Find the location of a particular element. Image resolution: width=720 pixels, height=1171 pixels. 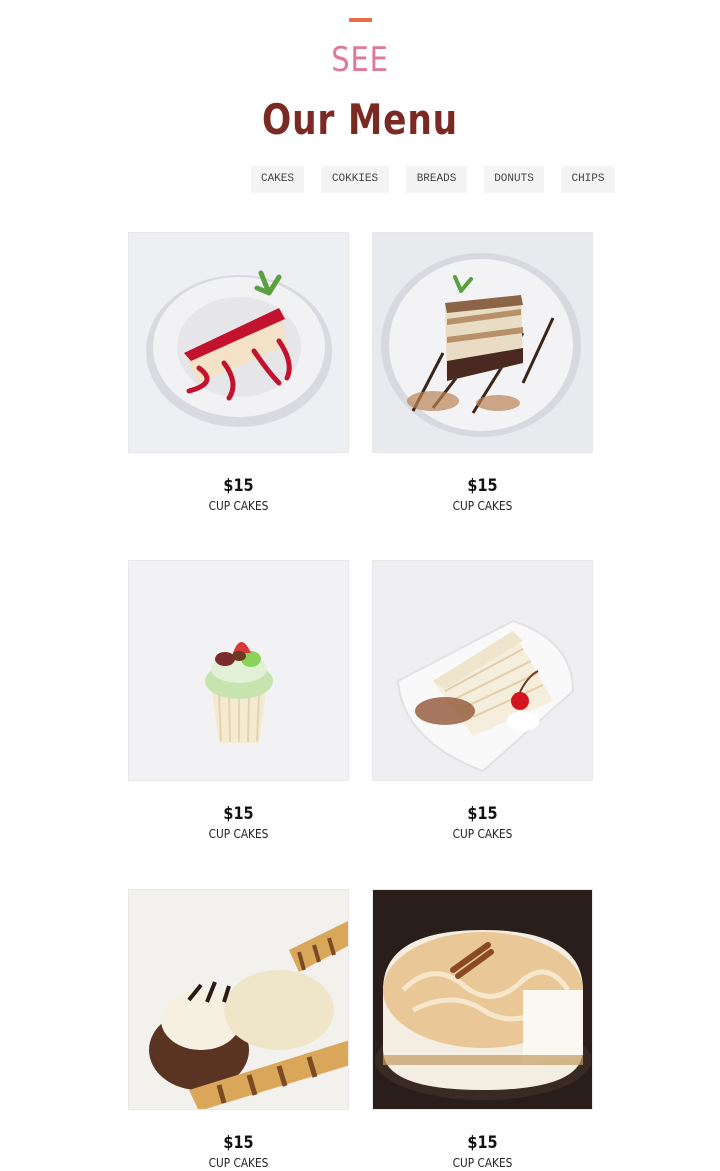

crepe-cake-image is located at coordinates (482, 670).